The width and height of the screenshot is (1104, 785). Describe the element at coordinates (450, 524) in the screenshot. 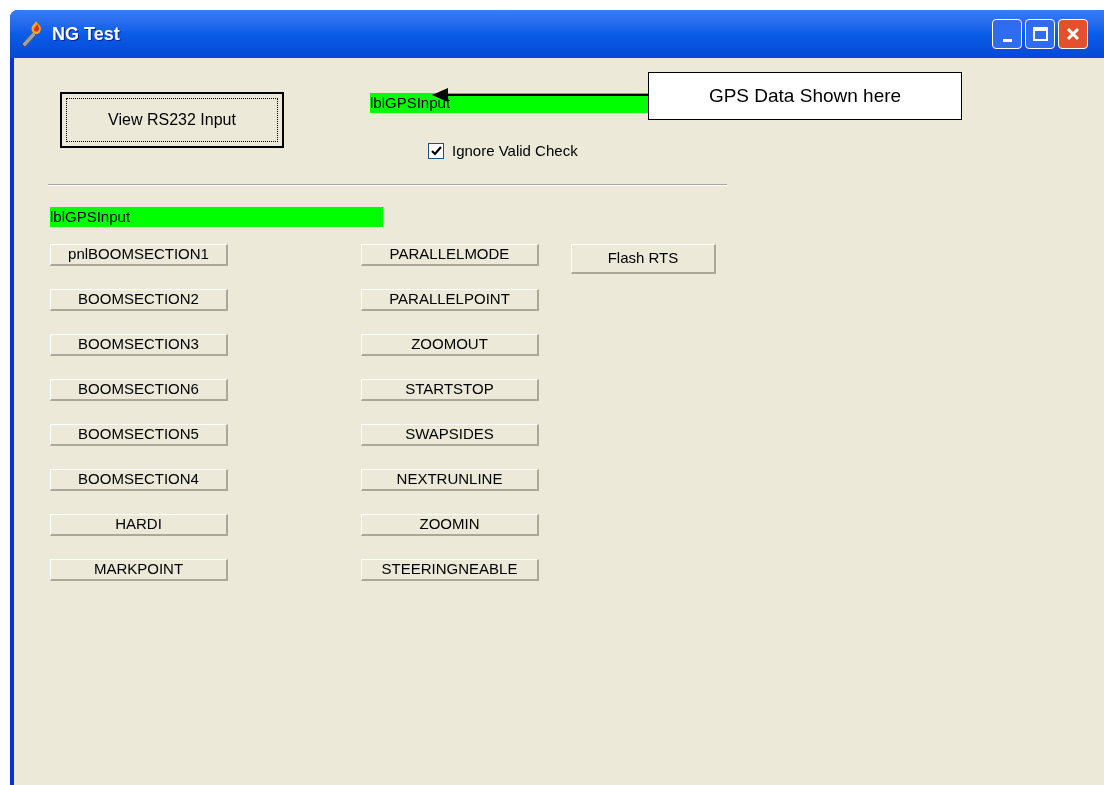

I see `command-button: ZOOMIN` at that location.